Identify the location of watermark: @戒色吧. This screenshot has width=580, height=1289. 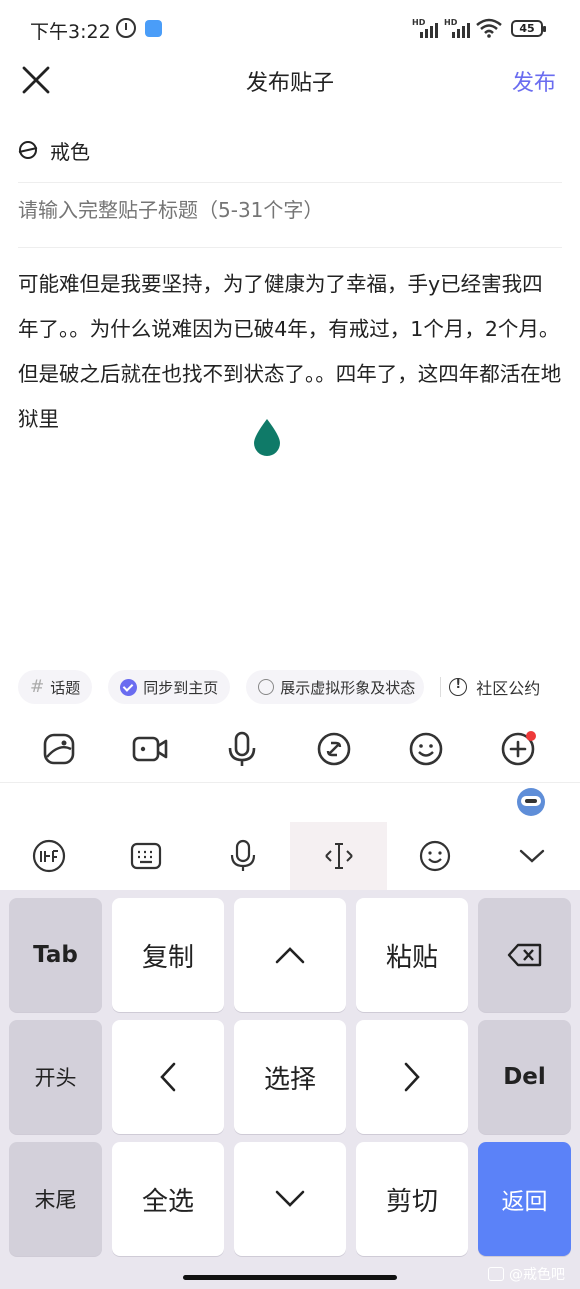
(526, 1274).